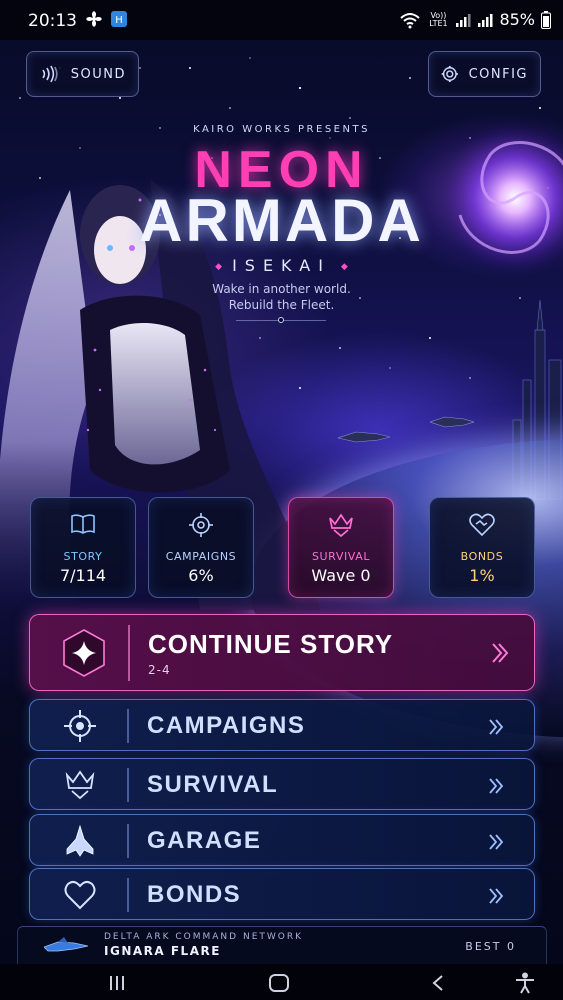 This screenshot has width=563, height=1000. What do you see at coordinates (498, 74) in the screenshot?
I see `config-label: CONFIG` at bounding box center [498, 74].